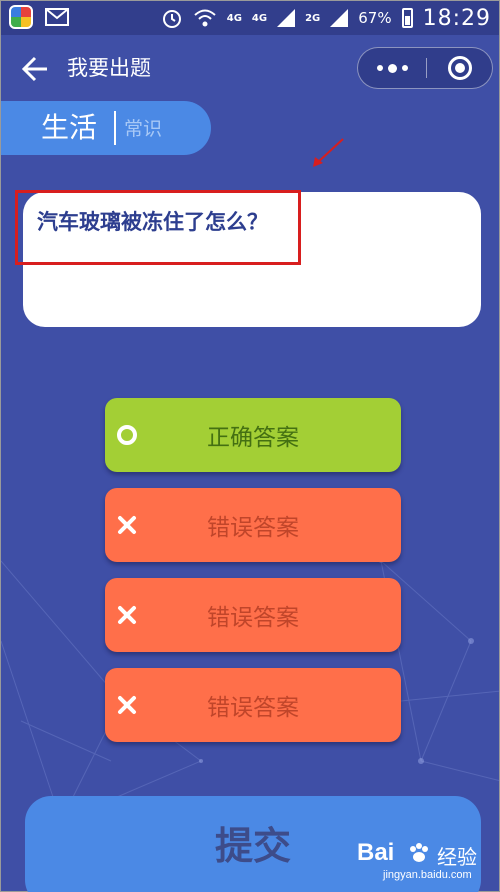  Describe the element at coordinates (286, 18) in the screenshot. I see `signal-icon` at that location.